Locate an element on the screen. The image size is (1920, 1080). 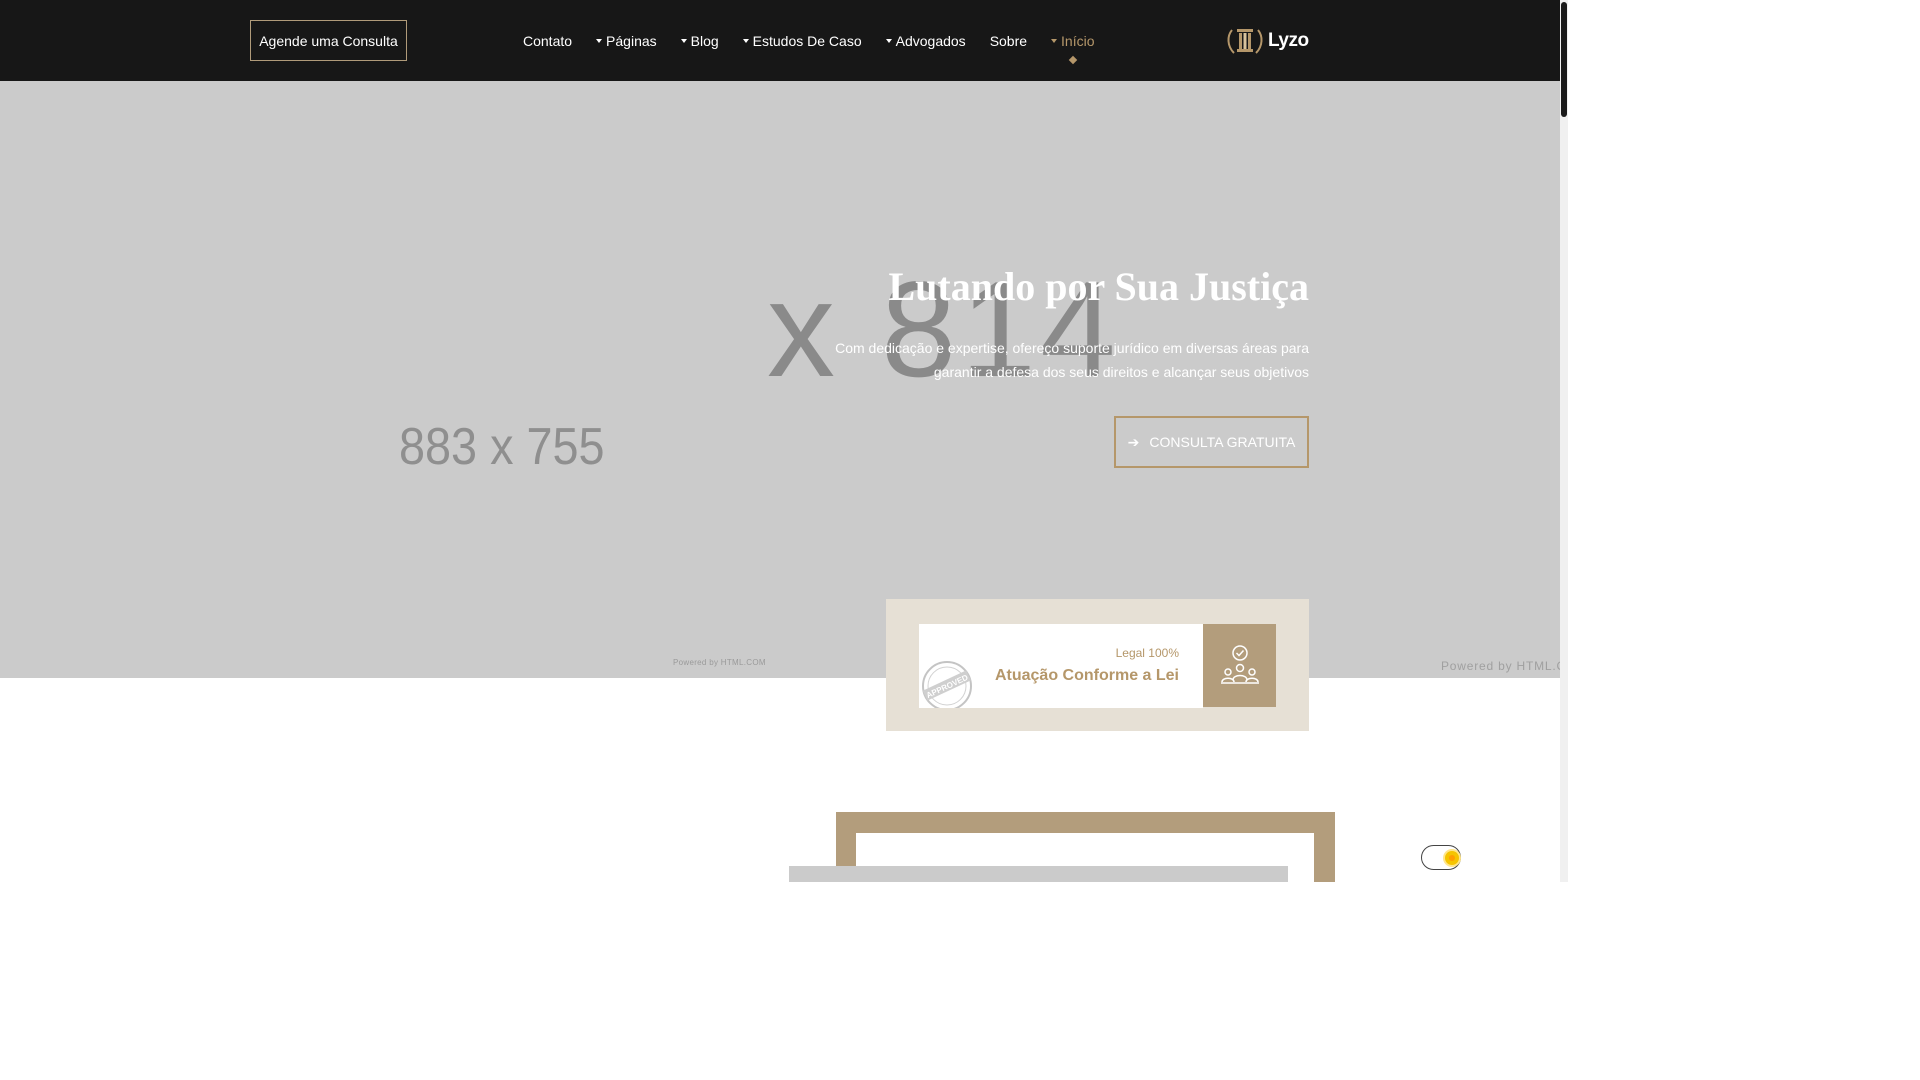
active-indicator-icon is located at coordinates (1073, 60).